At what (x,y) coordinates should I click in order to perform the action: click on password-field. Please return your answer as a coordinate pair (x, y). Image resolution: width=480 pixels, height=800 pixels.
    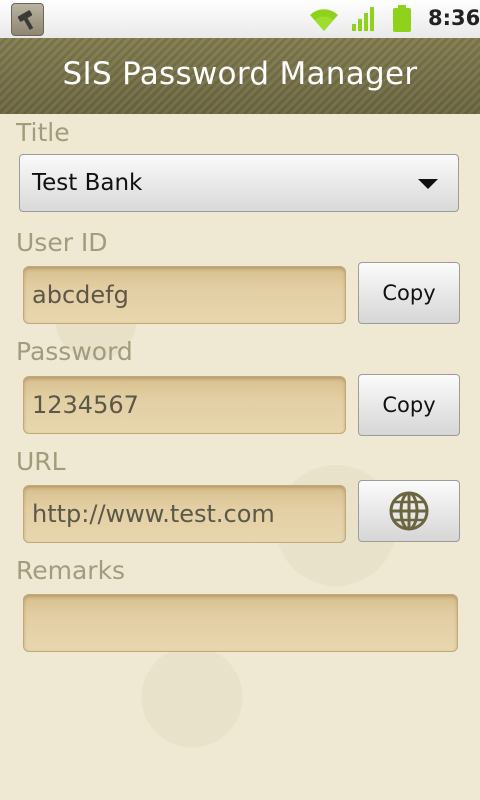
    Looking at the image, I should click on (184, 405).